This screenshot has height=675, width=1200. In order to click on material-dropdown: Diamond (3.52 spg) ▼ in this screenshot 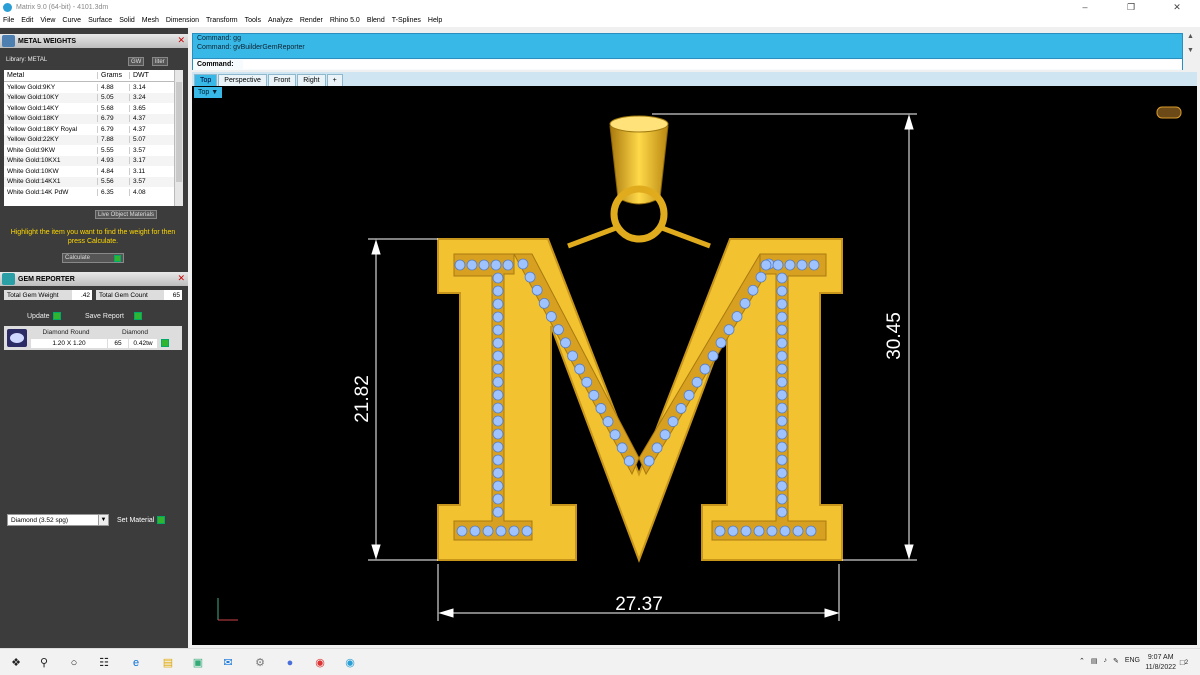, I will do `click(58, 520)`.